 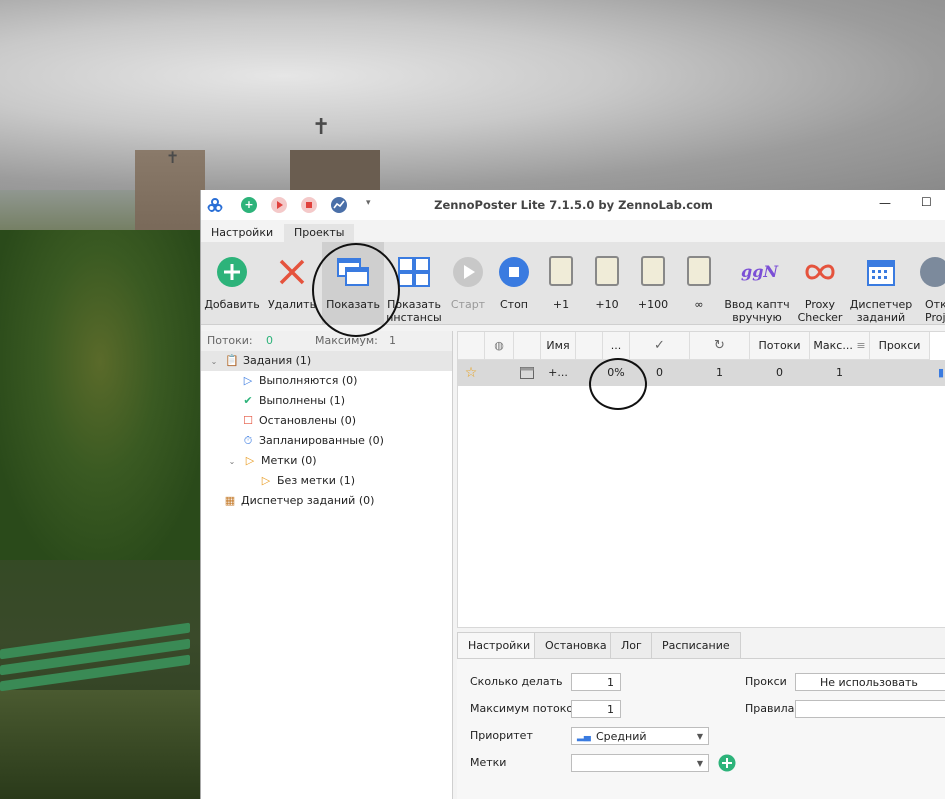 What do you see at coordinates (513, 304) in the screenshot?
I see `stop-button-label: Стоп` at bounding box center [513, 304].